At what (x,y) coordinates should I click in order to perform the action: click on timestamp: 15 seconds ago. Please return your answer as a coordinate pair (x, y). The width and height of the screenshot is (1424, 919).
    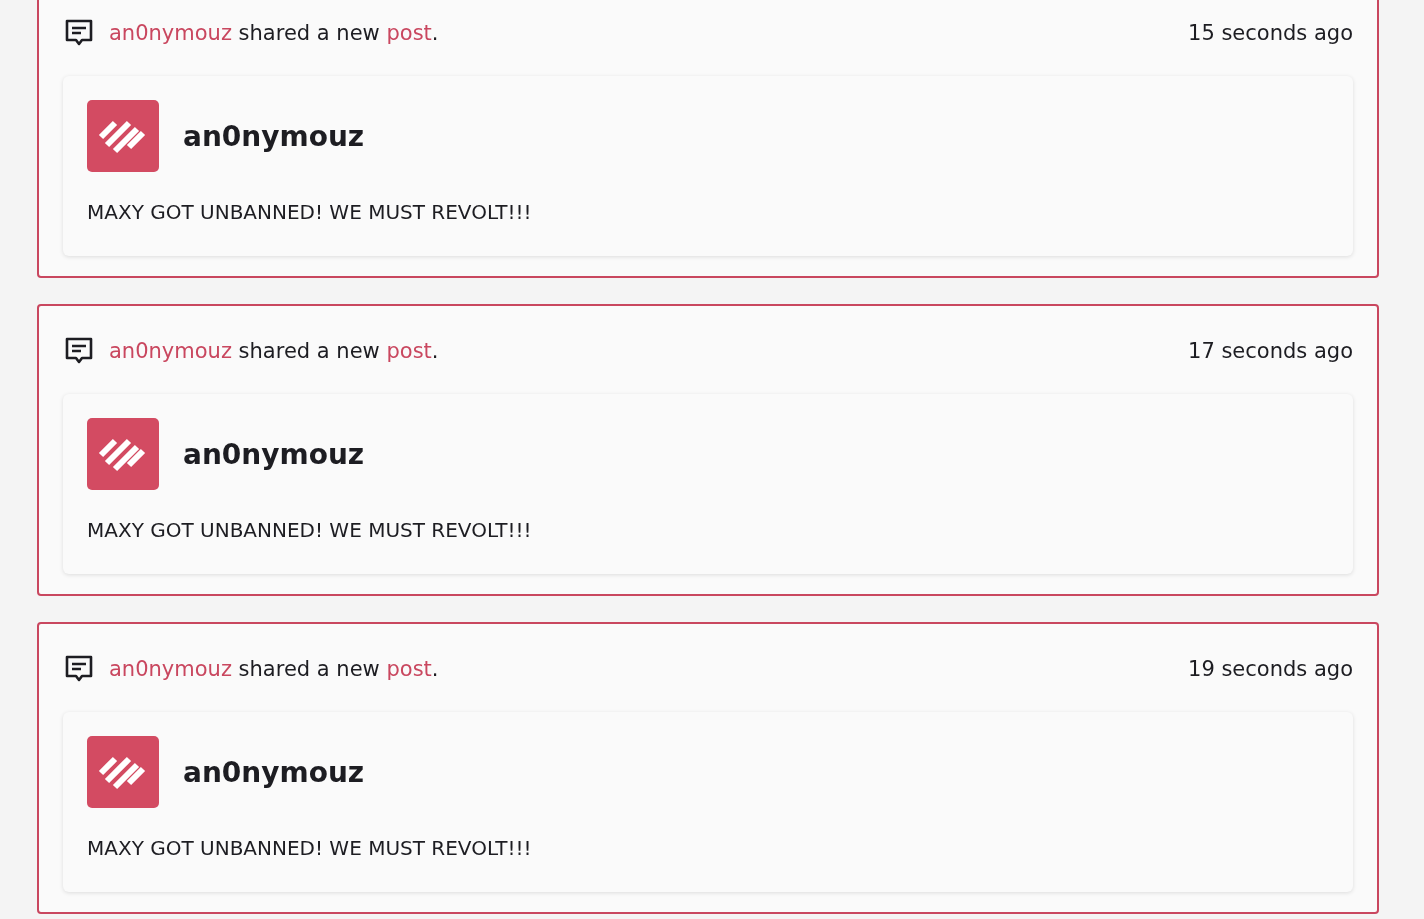
    Looking at the image, I should click on (1270, 33).